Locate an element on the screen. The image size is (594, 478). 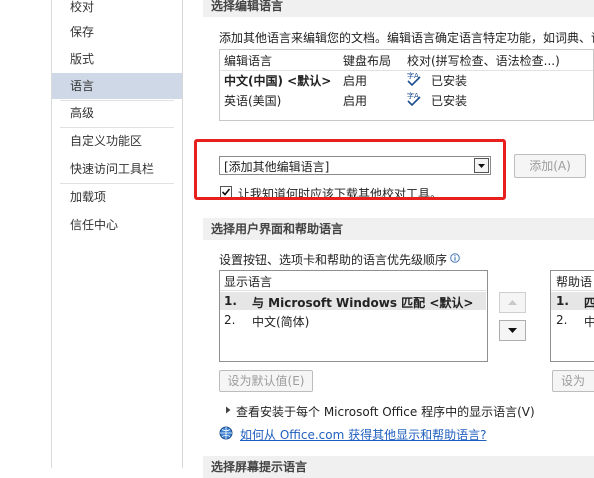
nav-item-customize-ribbon: 自定义功能区 is located at coordinates (117, 141).